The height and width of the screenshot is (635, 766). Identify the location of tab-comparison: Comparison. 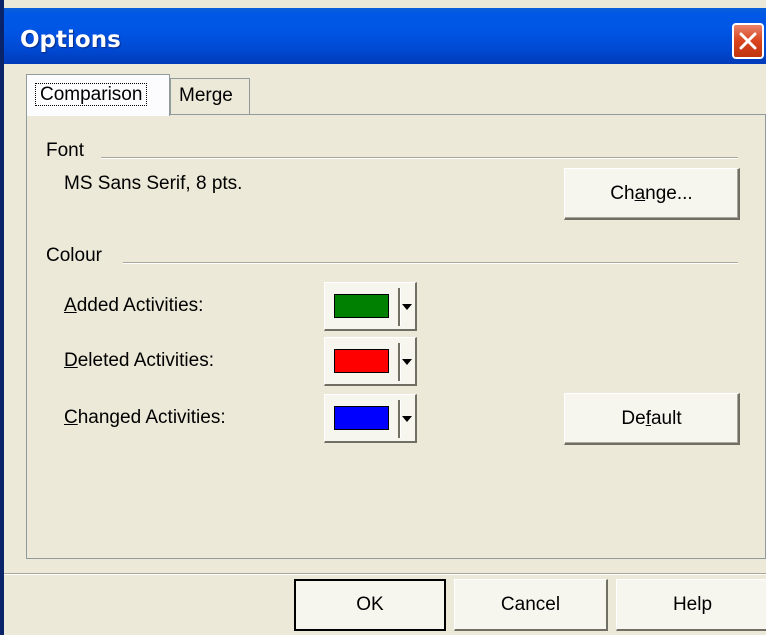
(98, 95).